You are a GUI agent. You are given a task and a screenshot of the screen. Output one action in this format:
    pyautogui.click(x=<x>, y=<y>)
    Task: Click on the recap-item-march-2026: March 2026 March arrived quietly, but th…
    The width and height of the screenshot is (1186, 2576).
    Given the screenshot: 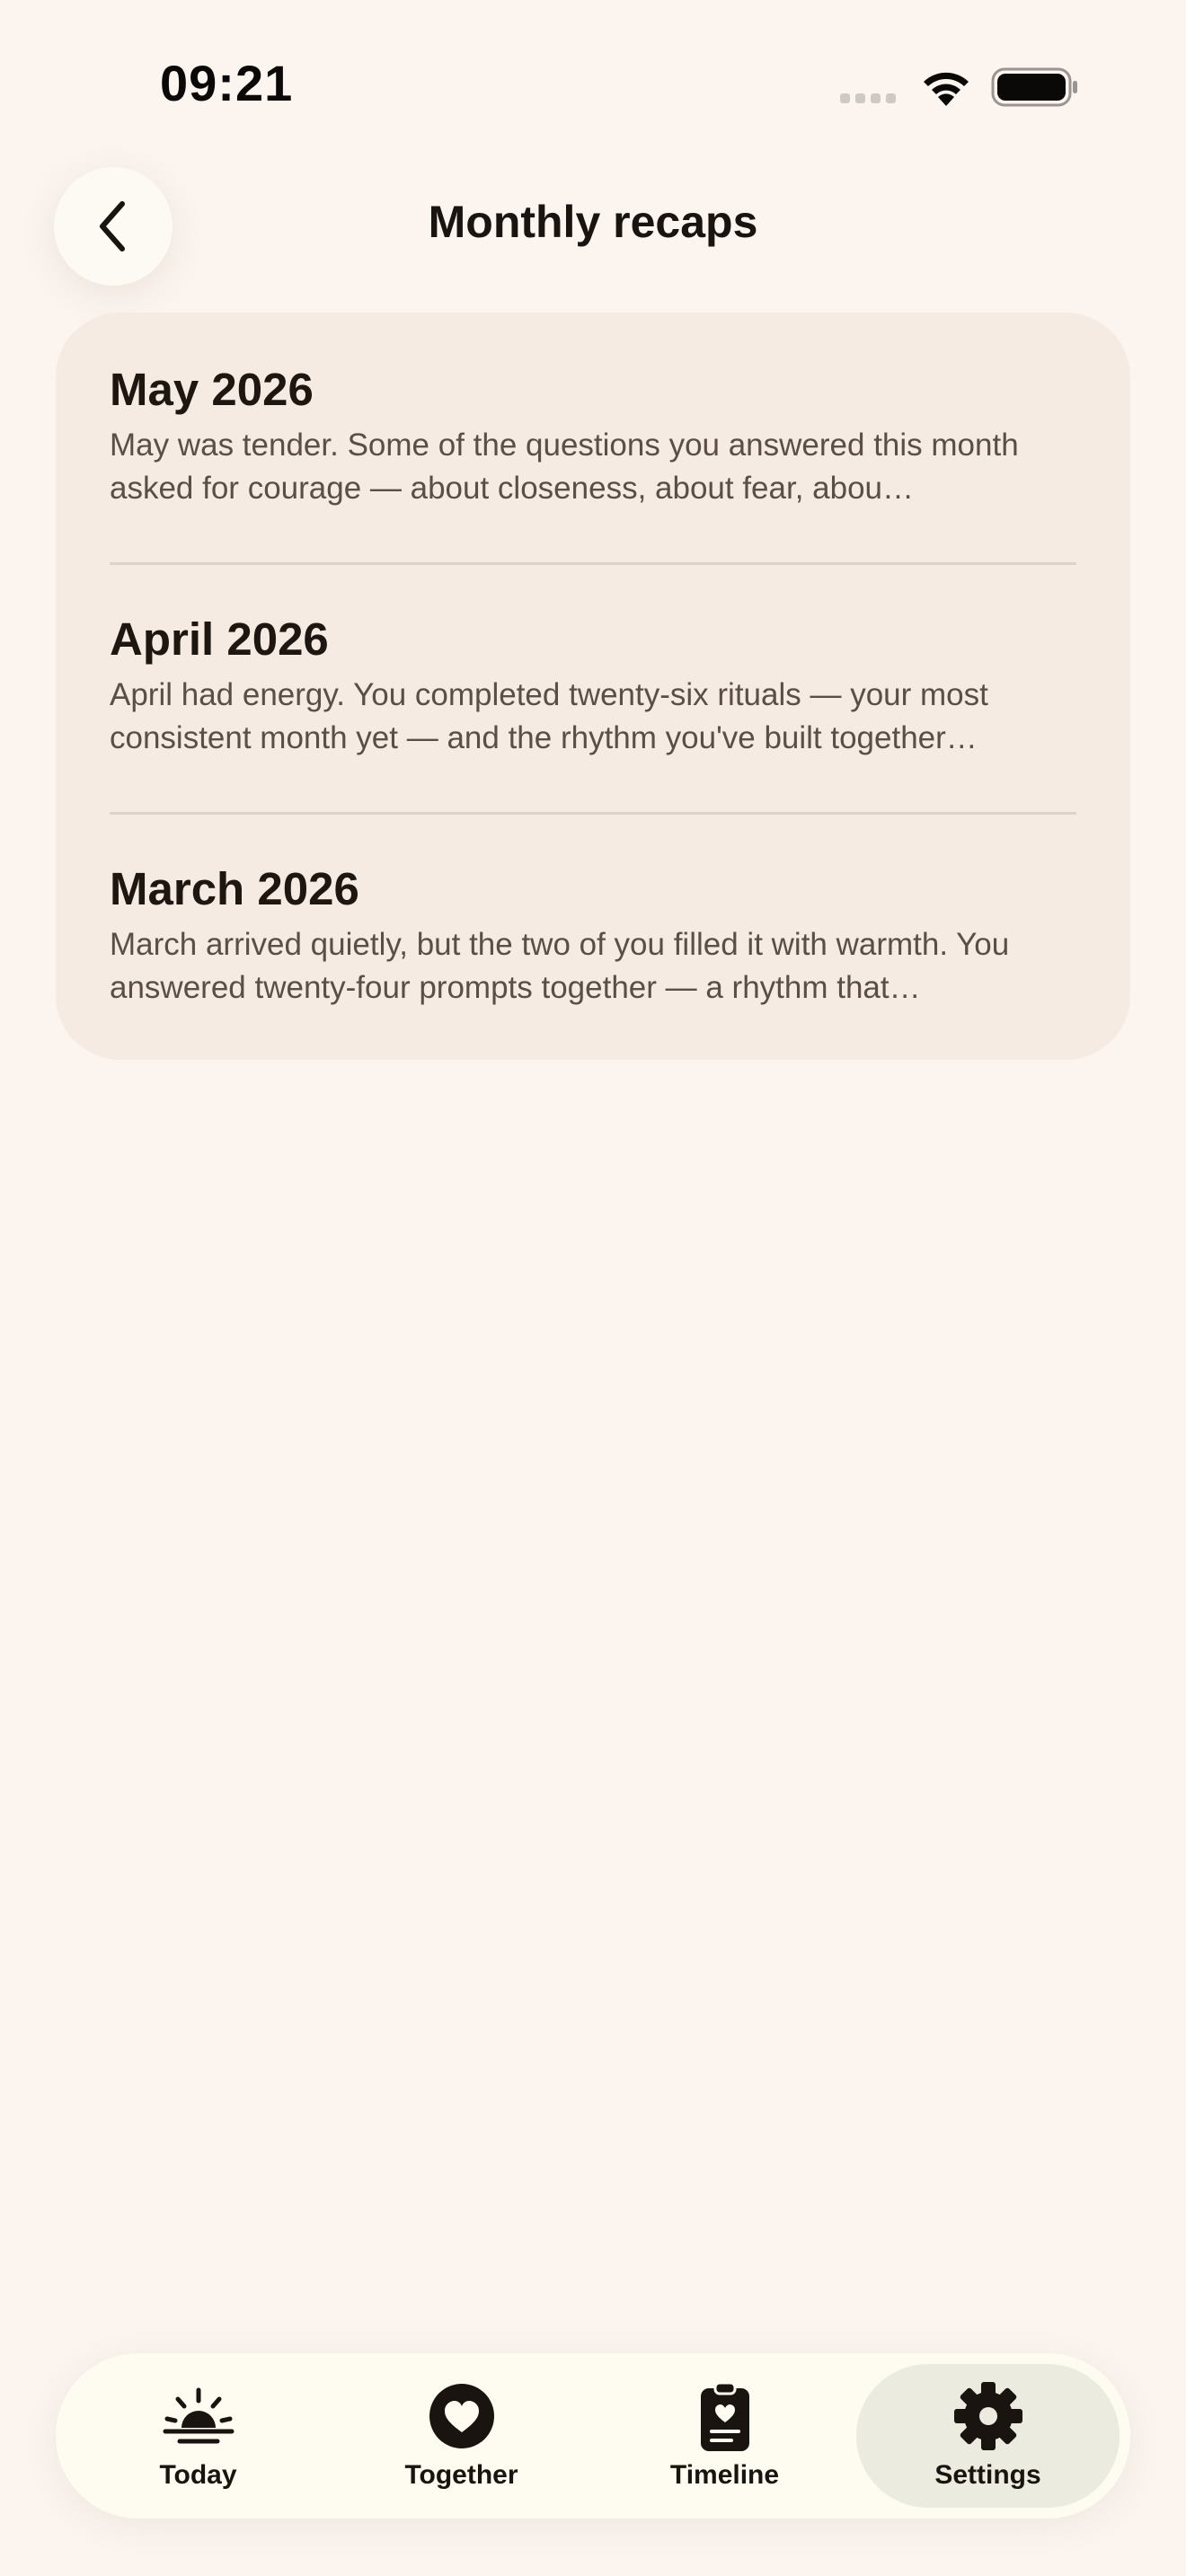 What is the action you would take?
    pyautogui.click(x=593, y=937)
    